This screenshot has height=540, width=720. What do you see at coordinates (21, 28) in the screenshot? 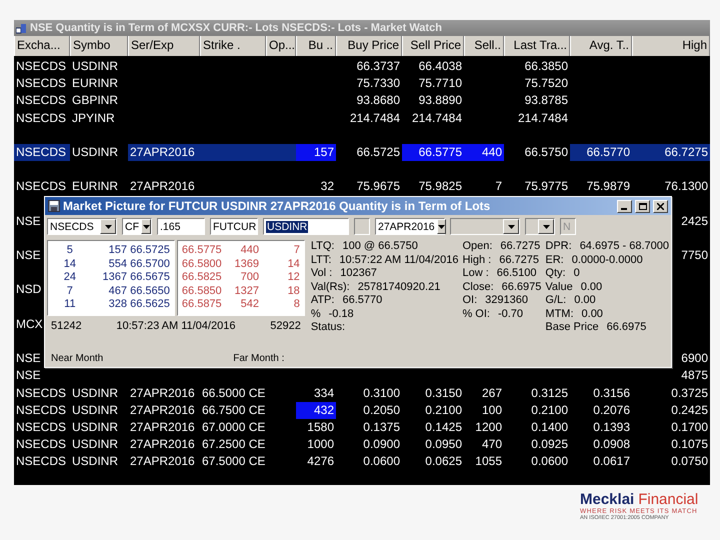
I see `grid-icon` at bounding box center [21, 28].